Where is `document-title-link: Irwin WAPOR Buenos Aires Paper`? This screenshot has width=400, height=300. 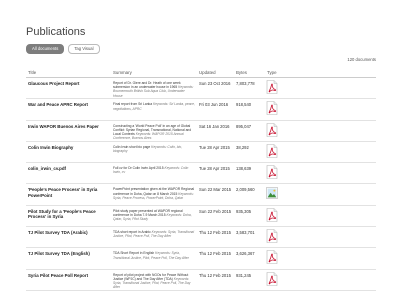 document-title-link: Irwin WAPOR Buenos Aires Paper is located at coordinates (68, 126).